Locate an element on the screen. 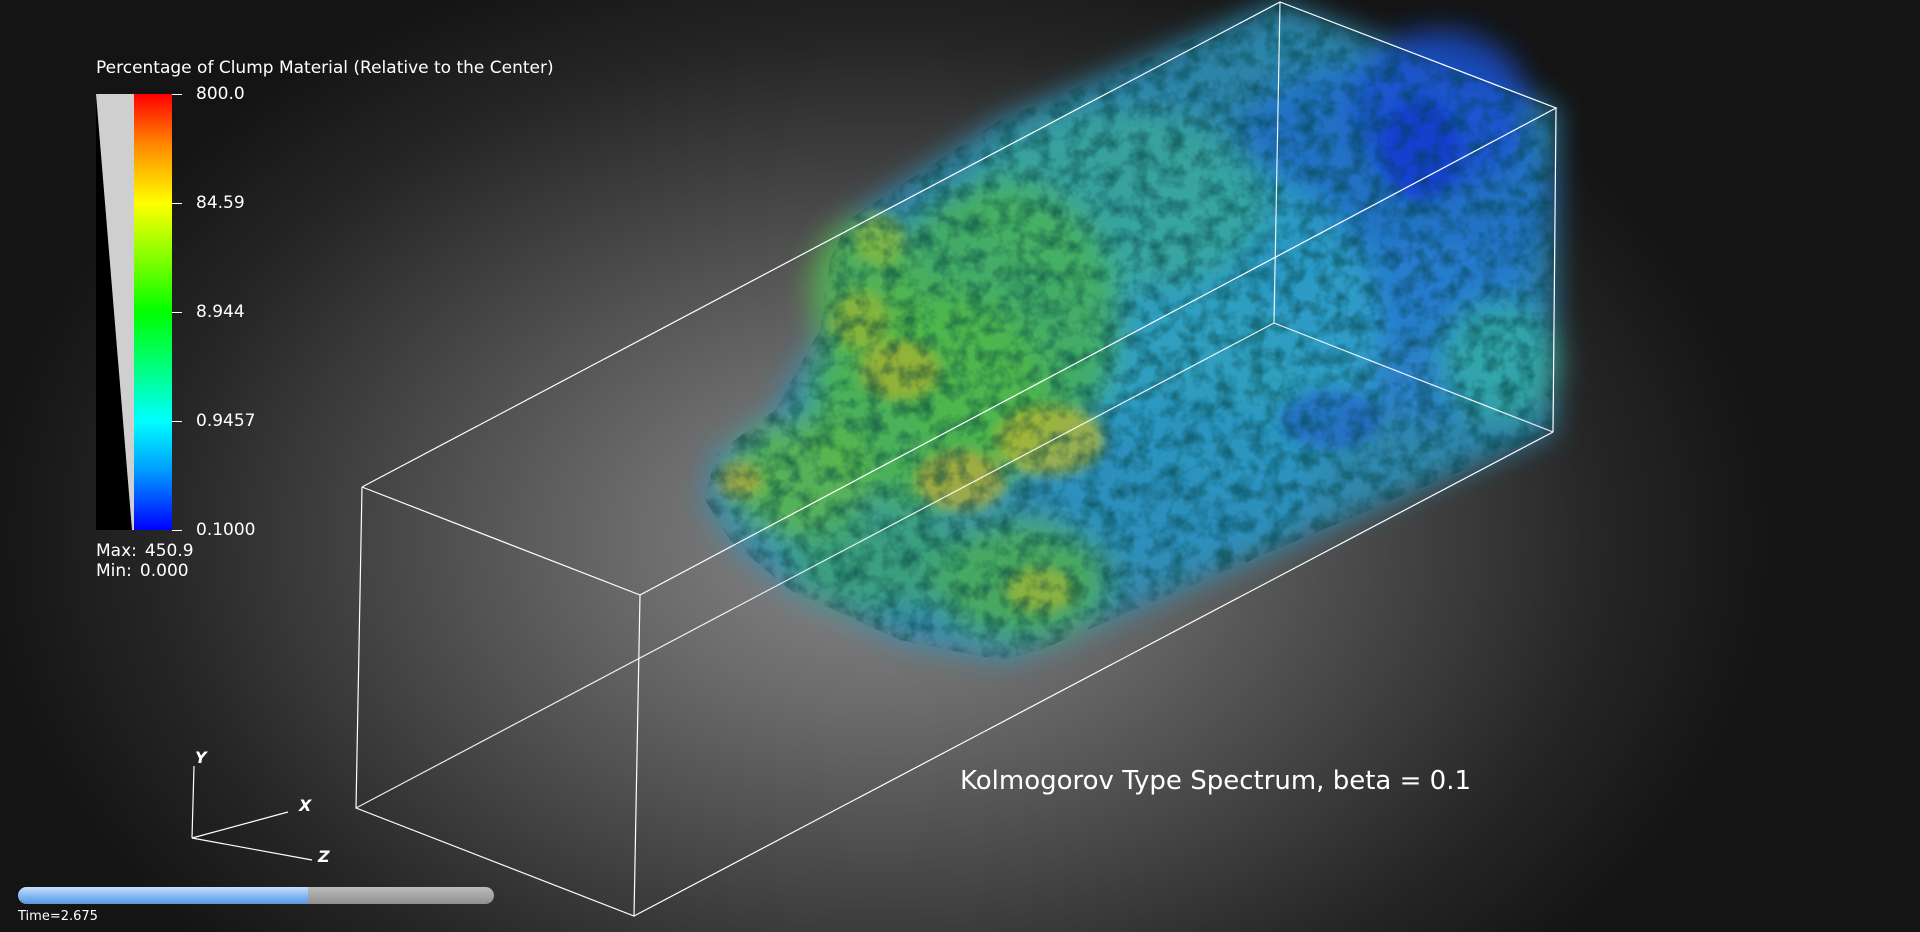 The width and height of the screenshot is (1920, 932). legend-tick-label: 84.59 is located at coordinates (220, 203).